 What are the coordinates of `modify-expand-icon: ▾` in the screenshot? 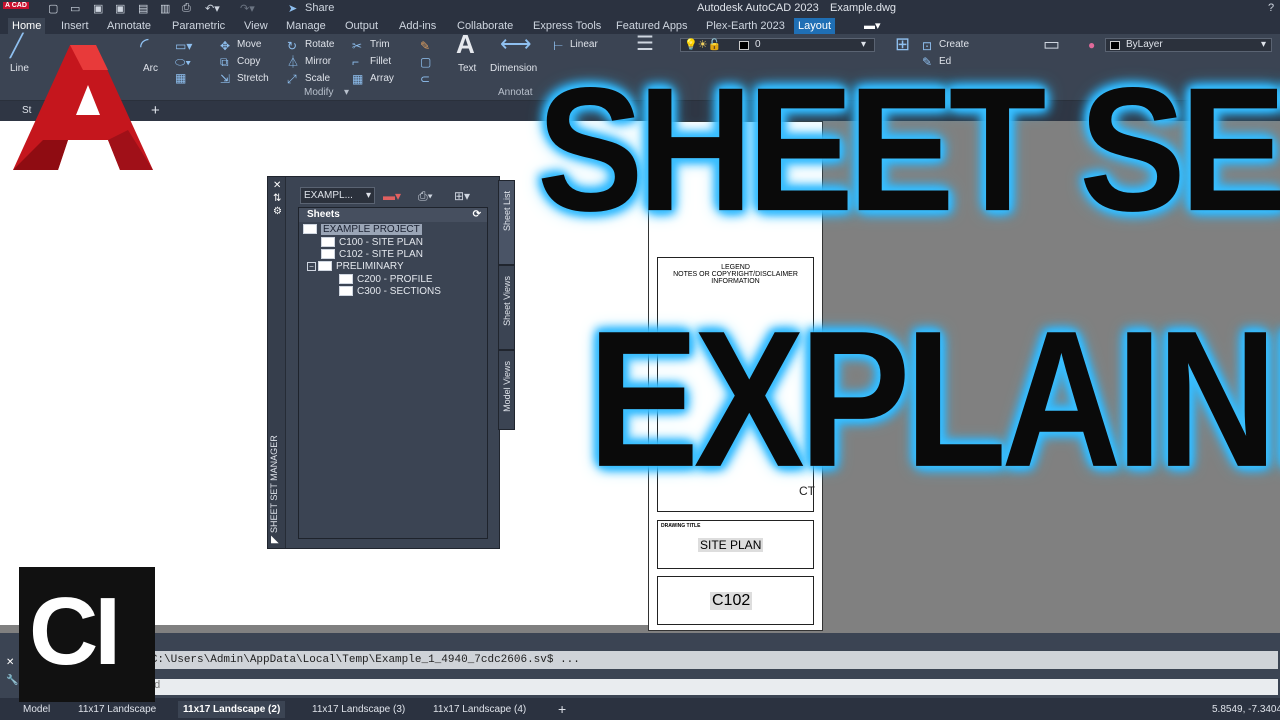 It's located at (346, 92).